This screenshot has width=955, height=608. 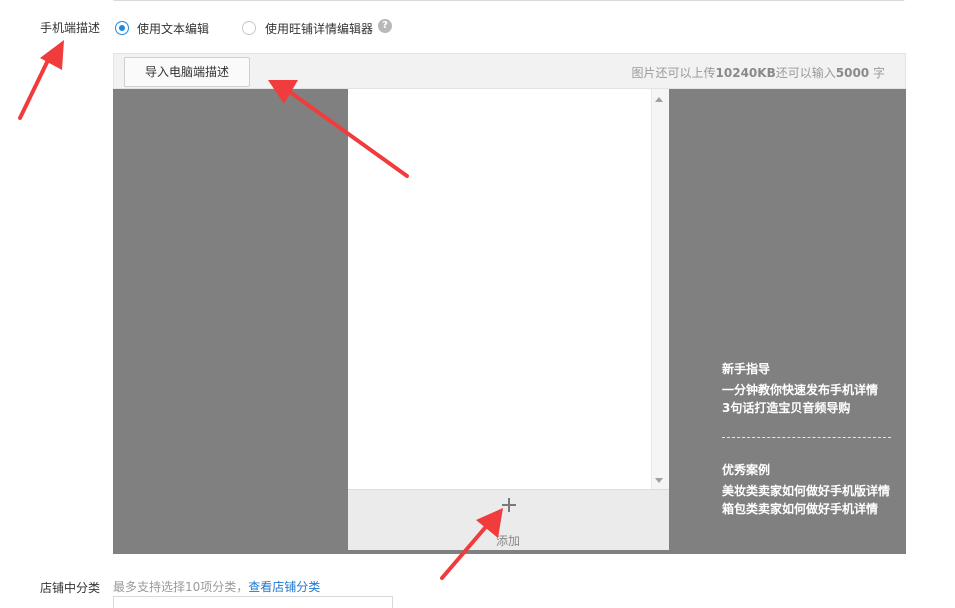 What do you see at coordinates (806, 491) in the screenshot?
I see `case-link-beauty: 美妆类卖家如何做好手机版详情` at bounding box center [806, 491].